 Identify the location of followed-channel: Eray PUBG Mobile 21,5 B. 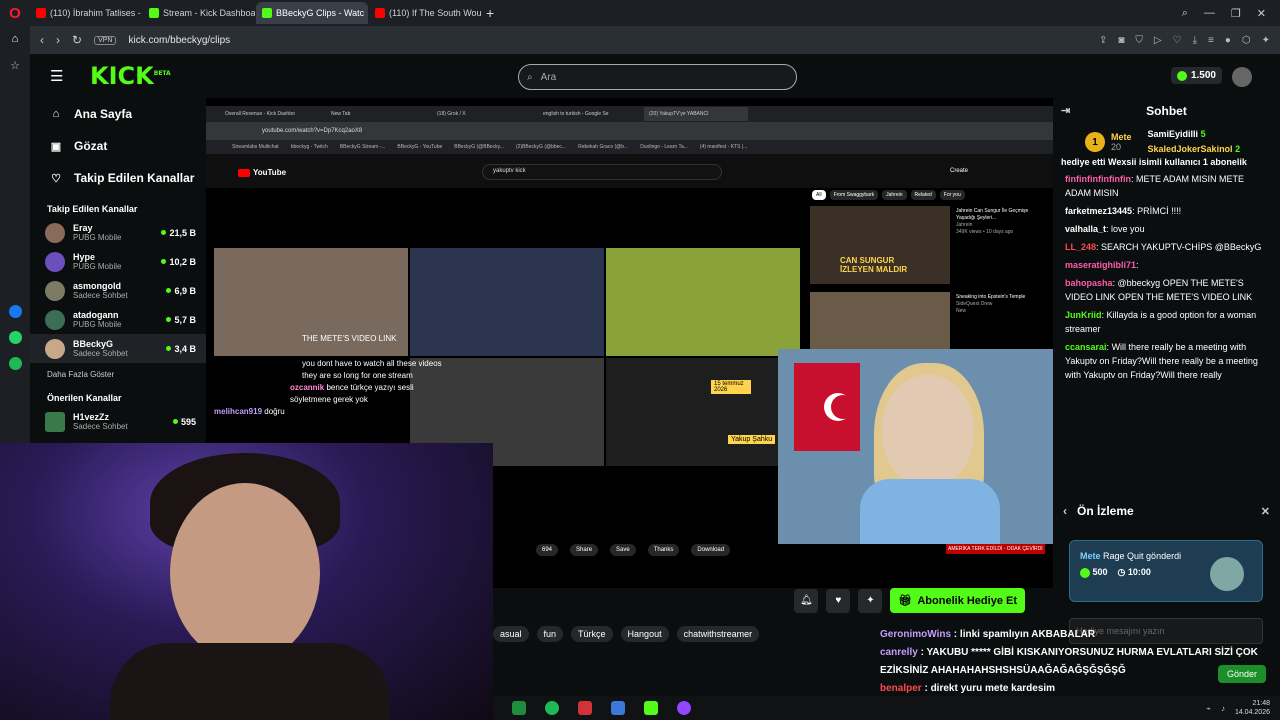
(118, 232).